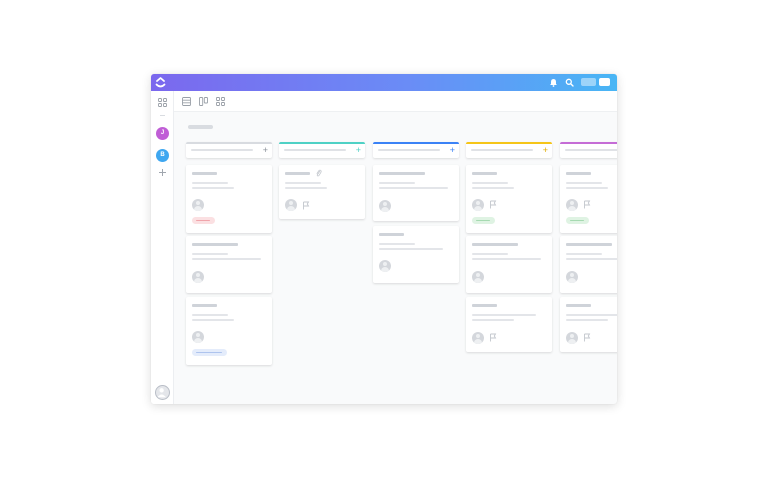 Image resolution: width=768 pixels, height=478 pixels. I want to click on column-header-1: +, so click(229, 150).